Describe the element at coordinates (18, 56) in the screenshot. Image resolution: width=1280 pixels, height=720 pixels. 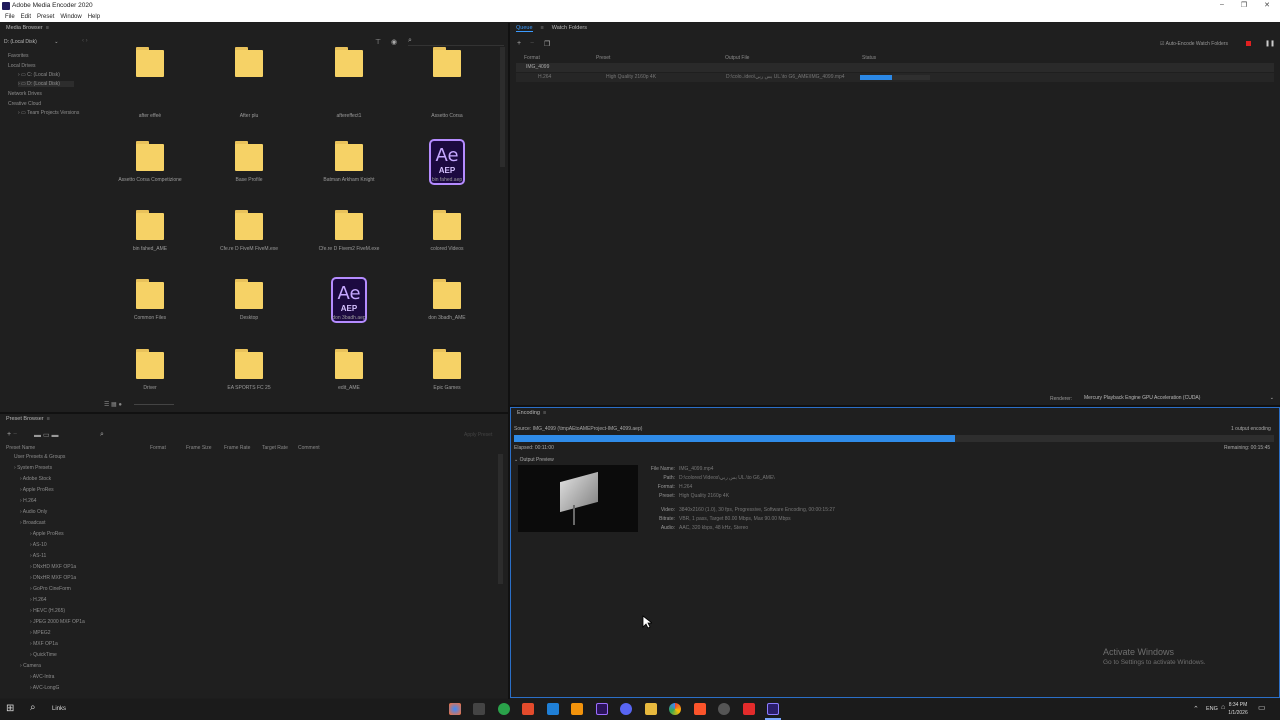
I see `tree-favorites: Favorites` at that location.